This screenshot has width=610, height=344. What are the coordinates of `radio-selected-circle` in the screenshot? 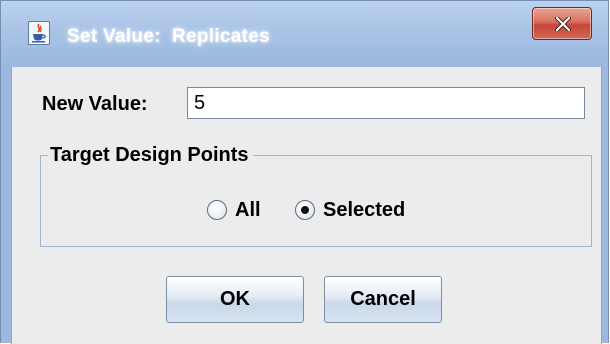 It's located at (305, 210).